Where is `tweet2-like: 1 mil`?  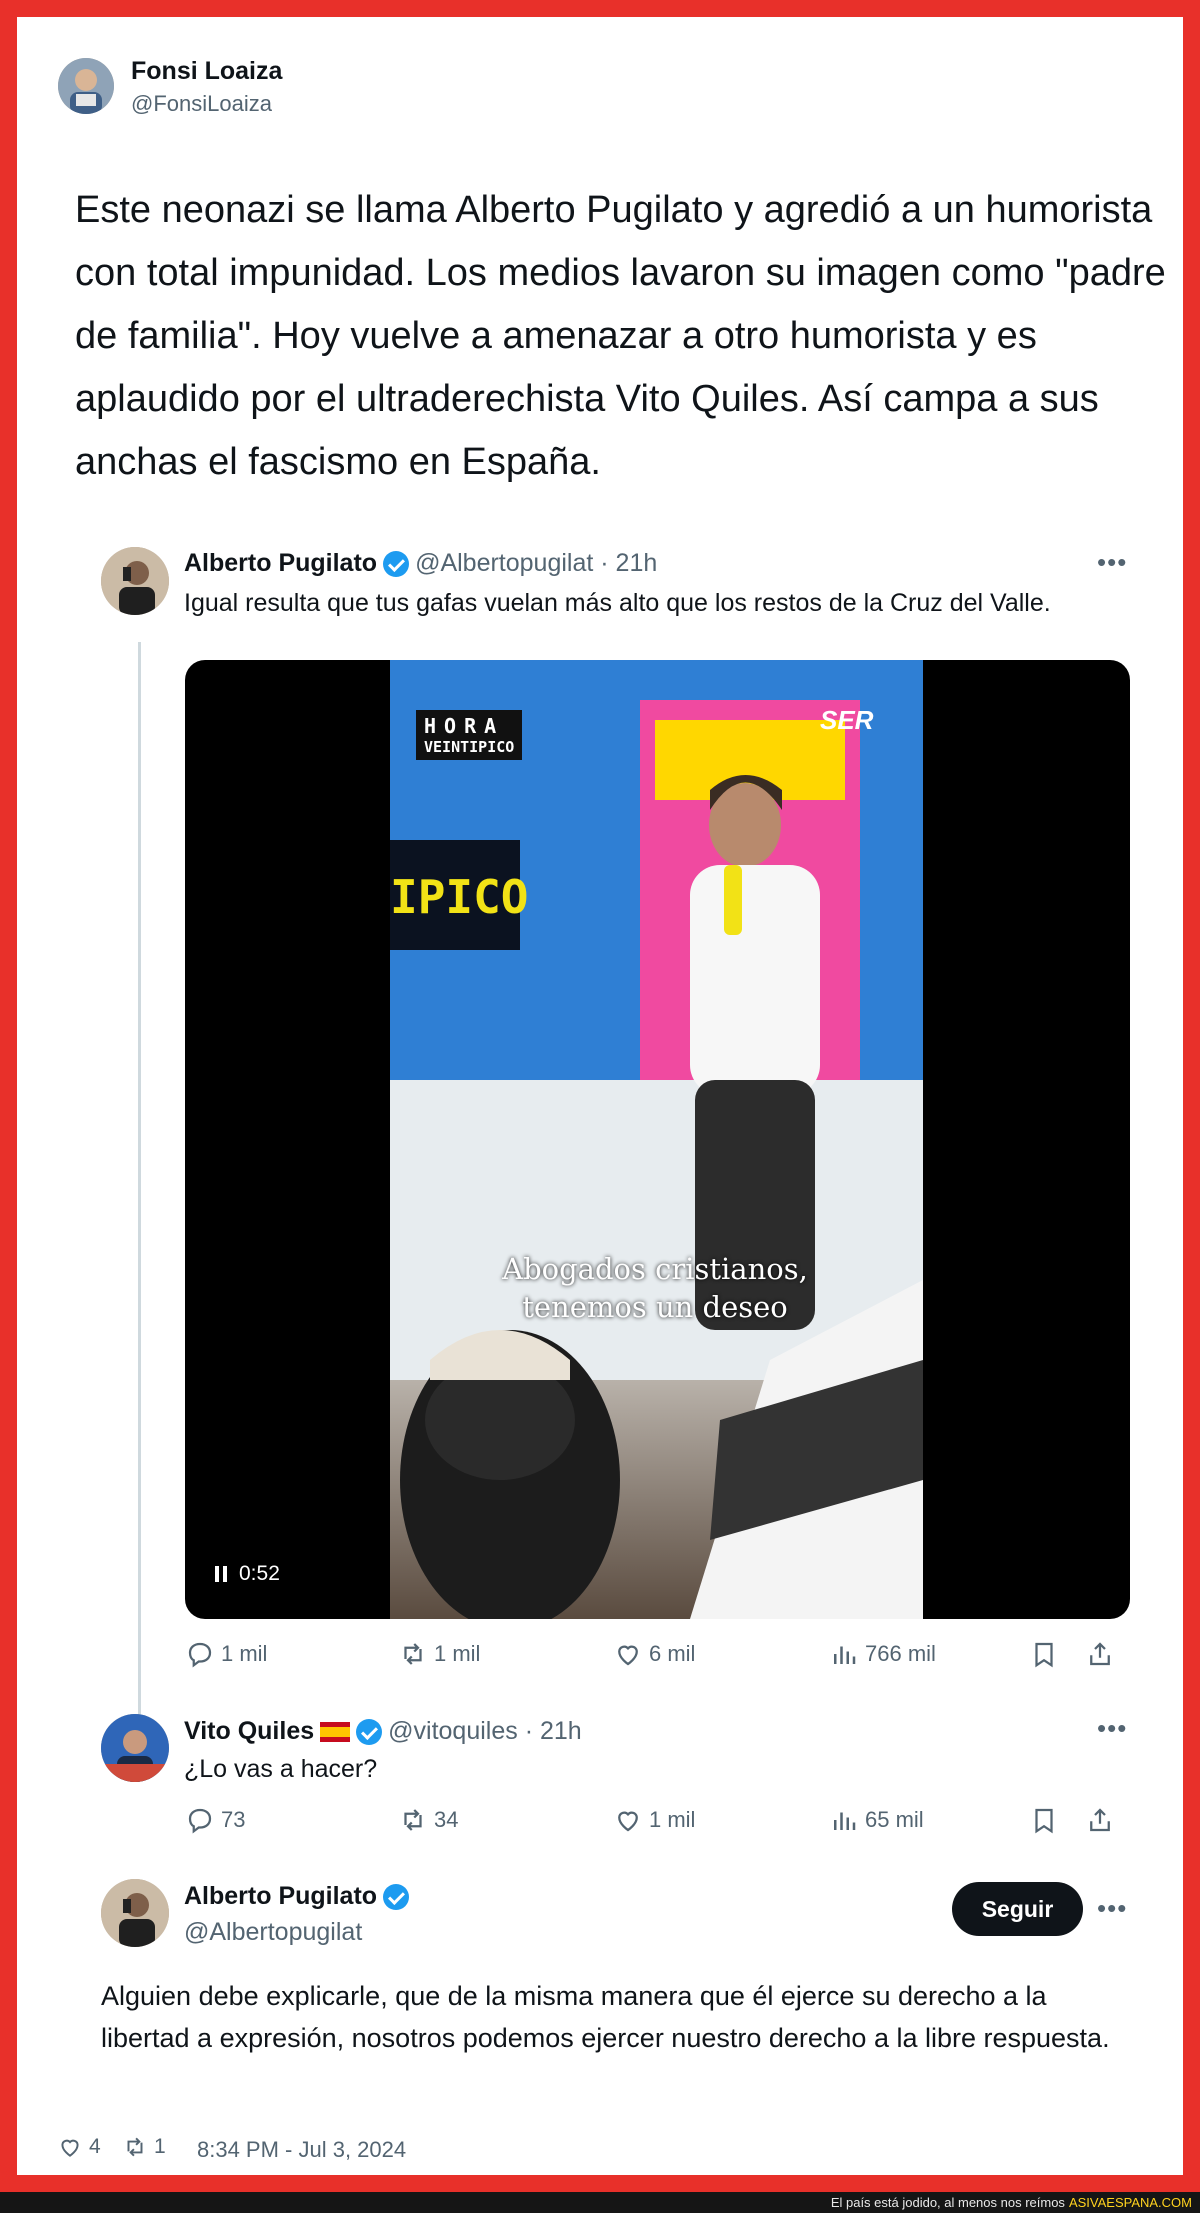
tweet2-like: 1 mil is located at coordinates (654, 1820).